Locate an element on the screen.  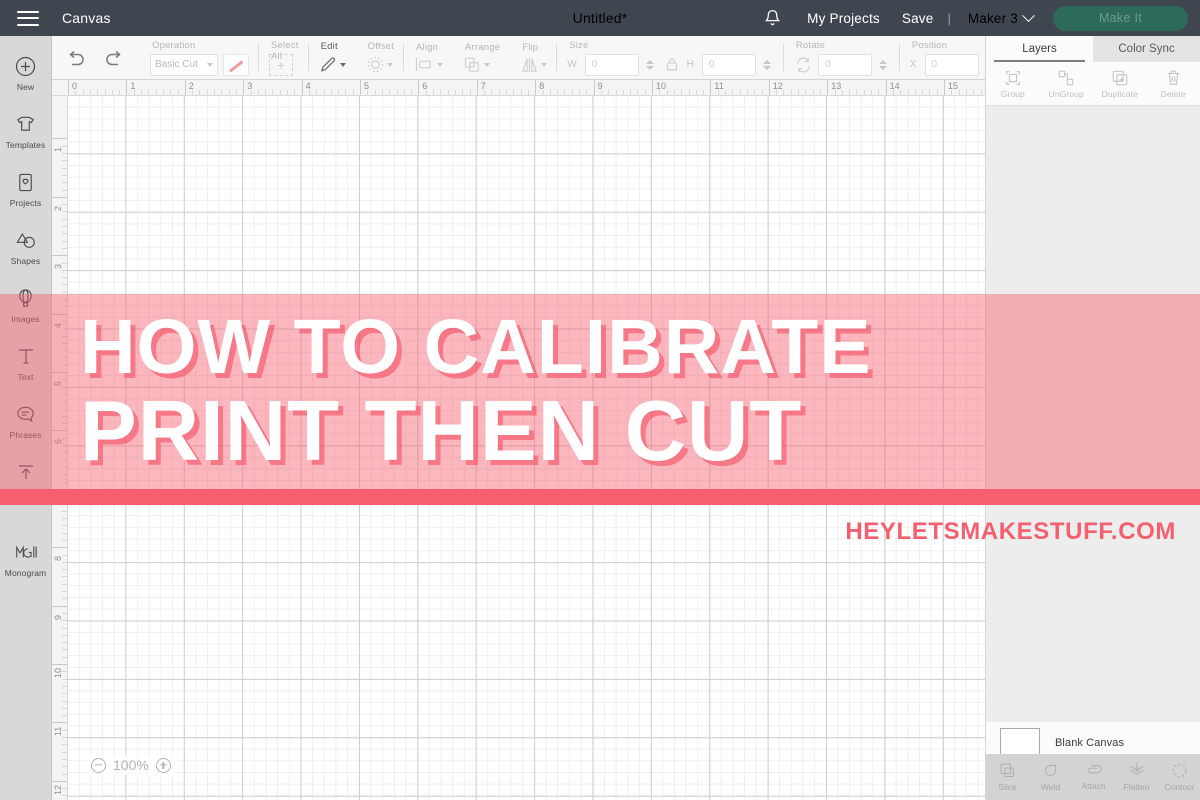
overlay-website-url: HEYLETSMAKESTUFF.COM is located at coordinates (1010, 531).